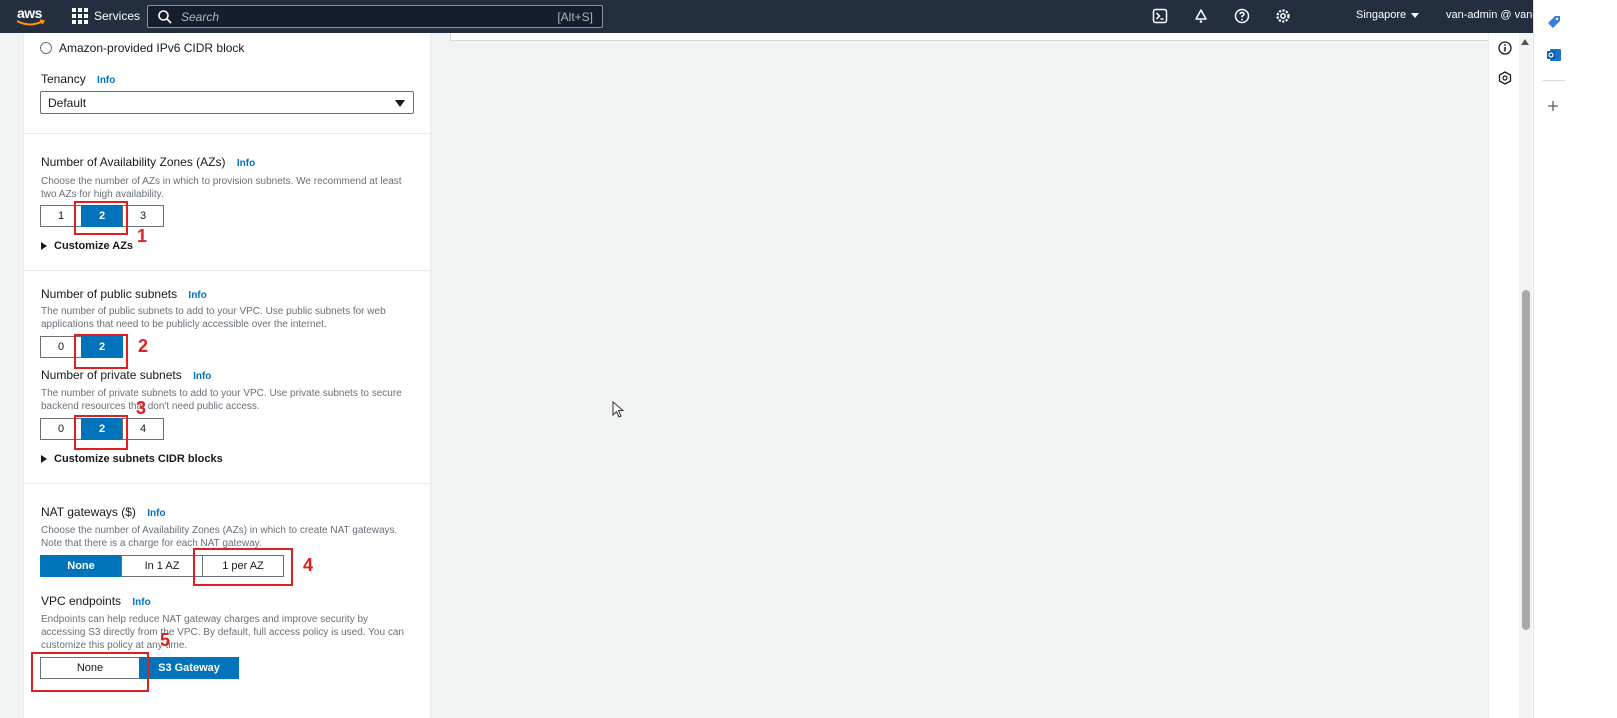 The width and height of the screenshot is (1617, 718). I want to click on annotation-number-2: 2, so click(143, 346).